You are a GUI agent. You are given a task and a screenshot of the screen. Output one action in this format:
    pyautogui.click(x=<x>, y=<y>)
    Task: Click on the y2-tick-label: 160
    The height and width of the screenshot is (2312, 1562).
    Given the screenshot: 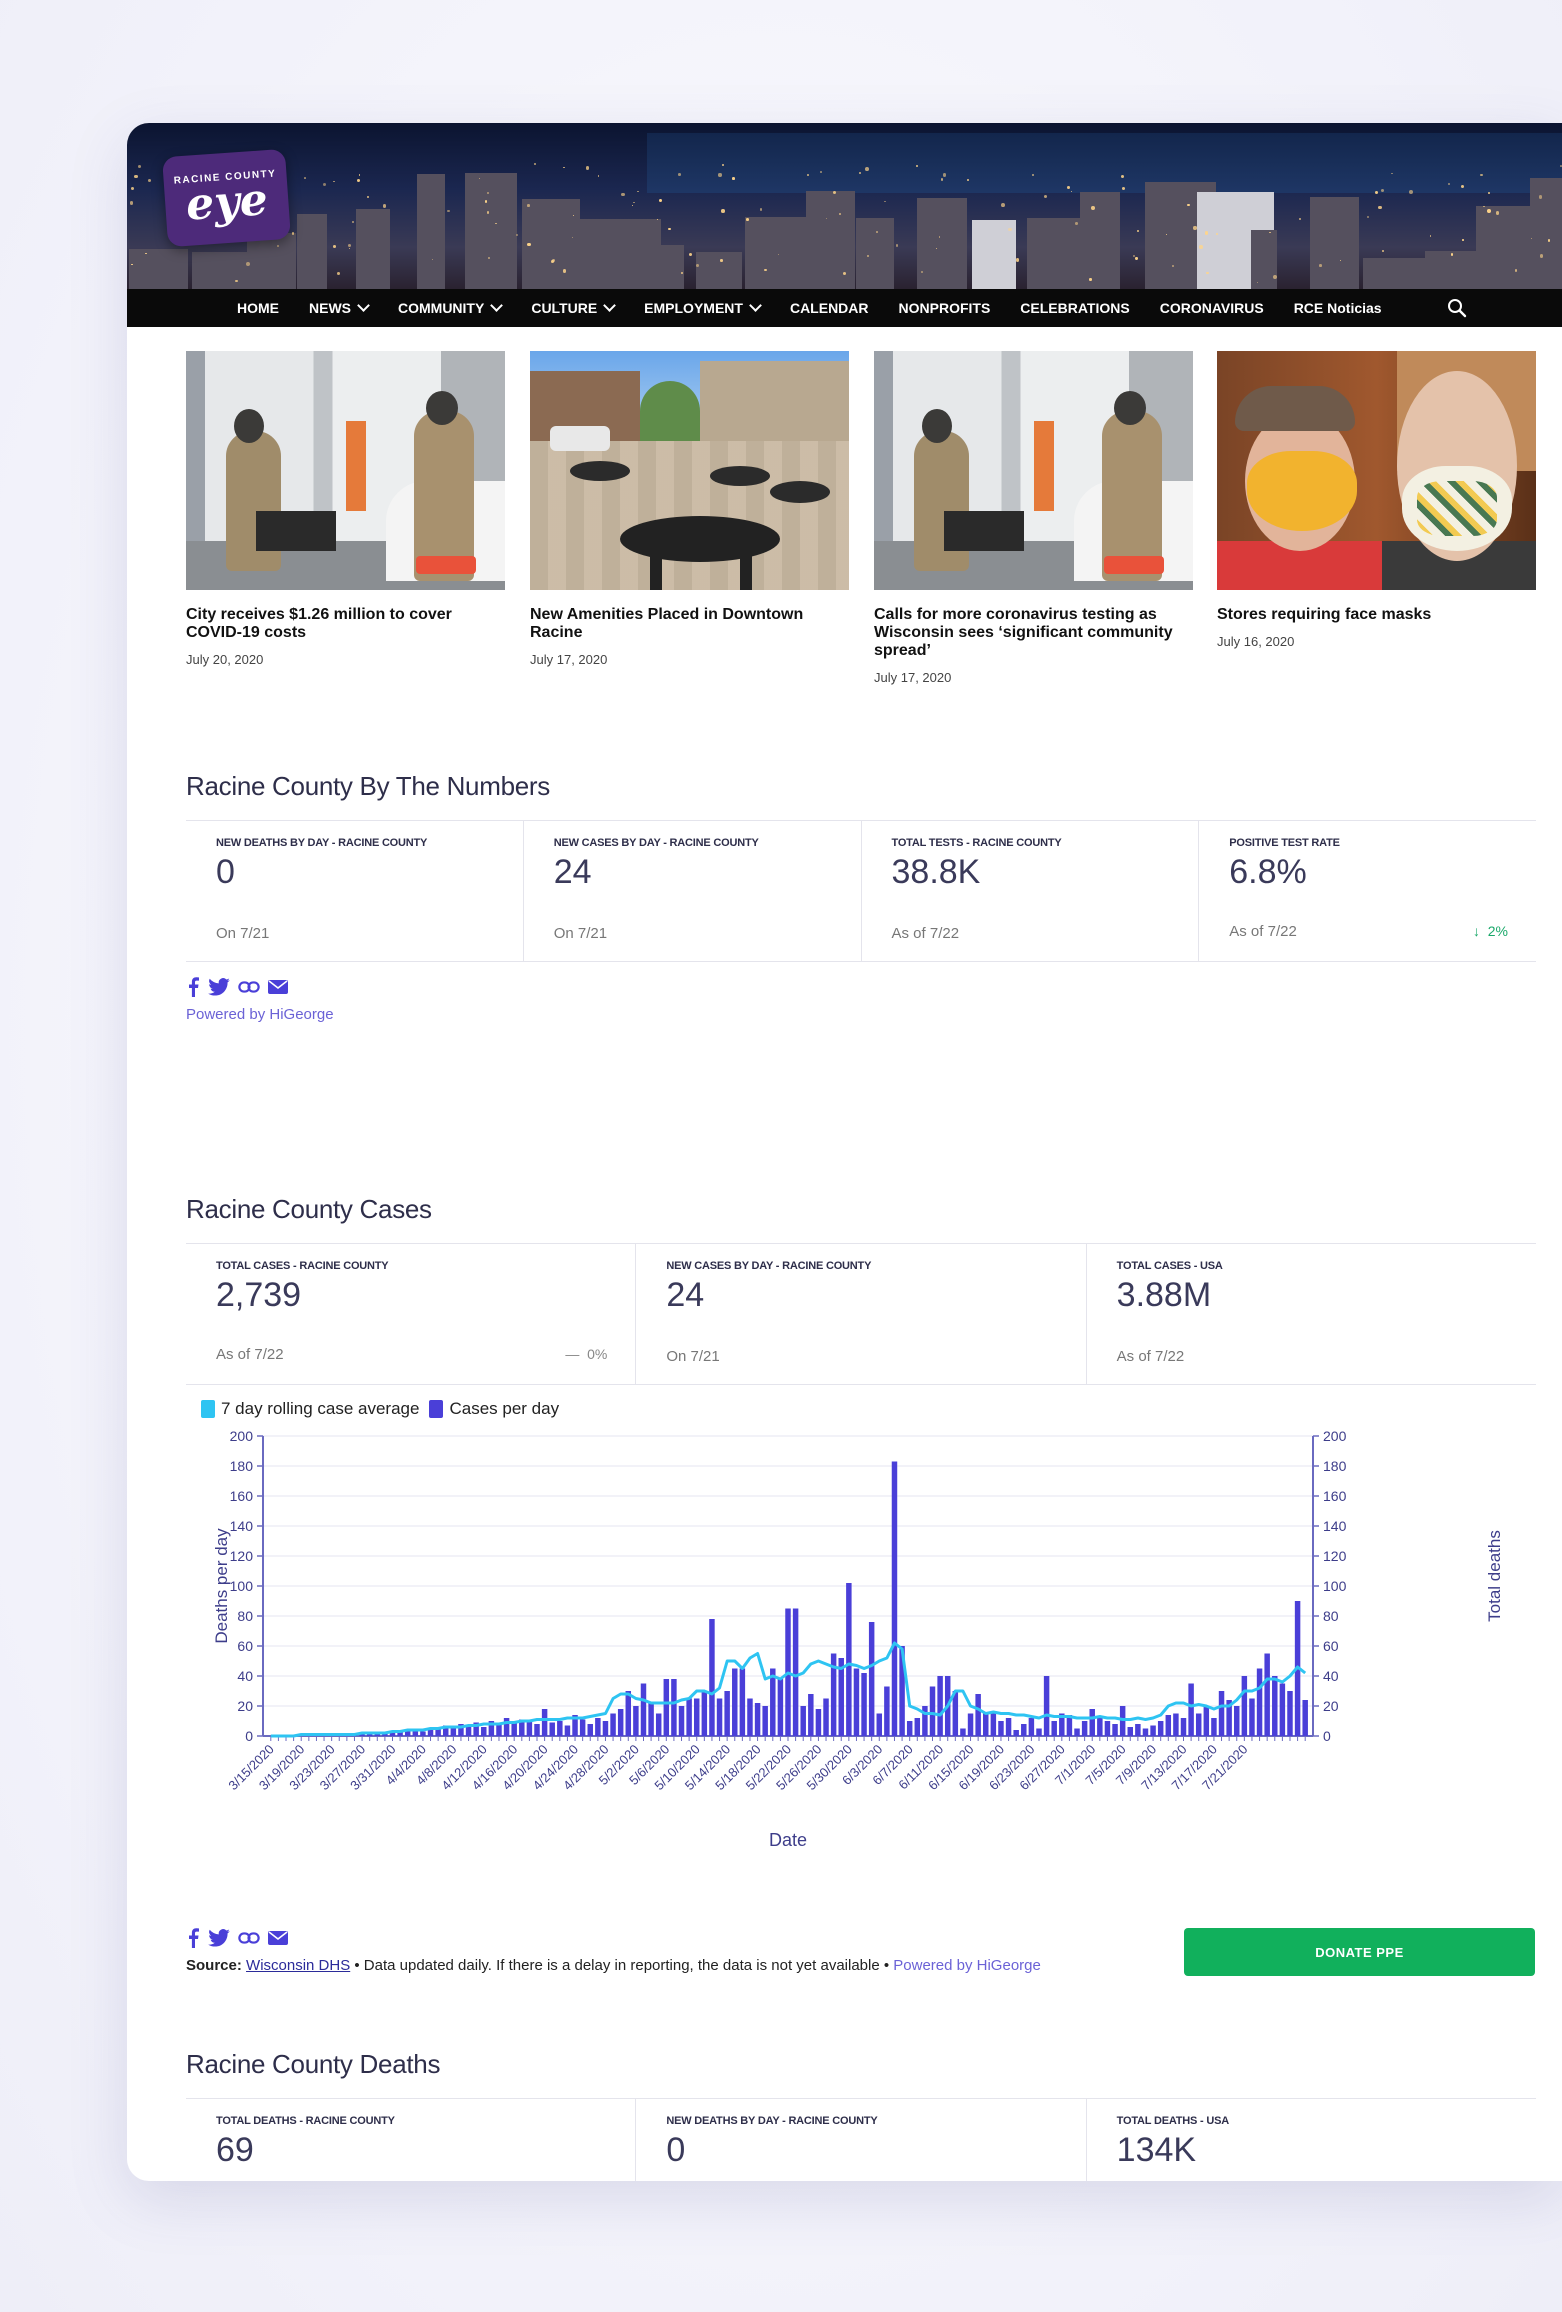 What is the action you would take?
    pyautogui.click(x=1335, y=1496)
    